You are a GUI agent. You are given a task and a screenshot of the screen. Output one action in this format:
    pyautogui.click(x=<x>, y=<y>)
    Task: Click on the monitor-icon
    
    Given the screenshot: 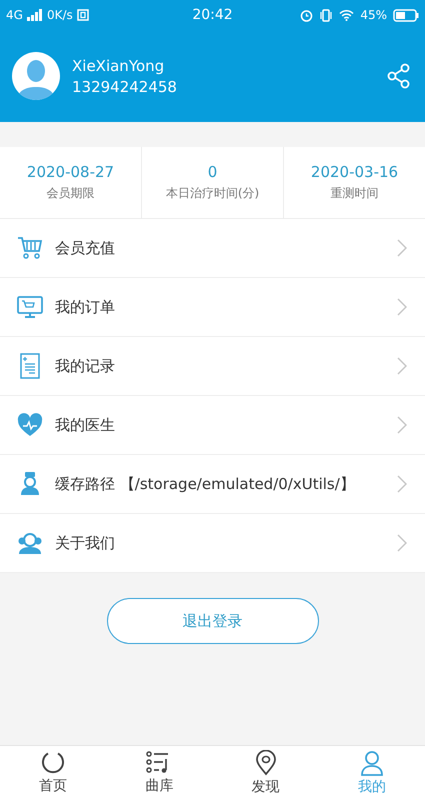 What is the action you would take?
    pyautogui.click(x=30, y=307)
    